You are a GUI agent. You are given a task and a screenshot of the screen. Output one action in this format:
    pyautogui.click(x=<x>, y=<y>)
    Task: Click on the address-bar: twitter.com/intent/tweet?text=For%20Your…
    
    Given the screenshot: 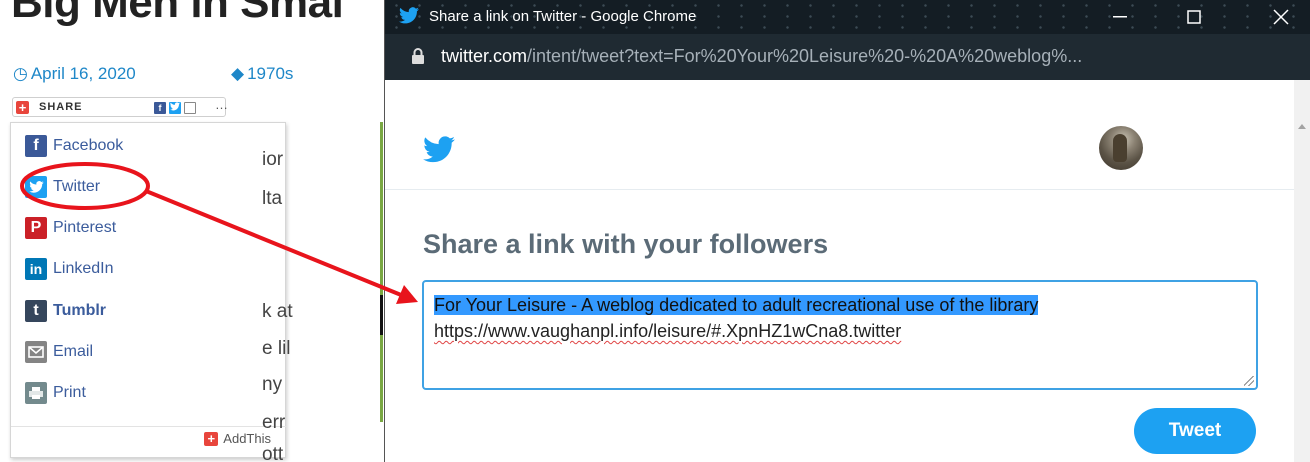 What is the action you would take?
    pyautogui.click(x=847, y=57)
    